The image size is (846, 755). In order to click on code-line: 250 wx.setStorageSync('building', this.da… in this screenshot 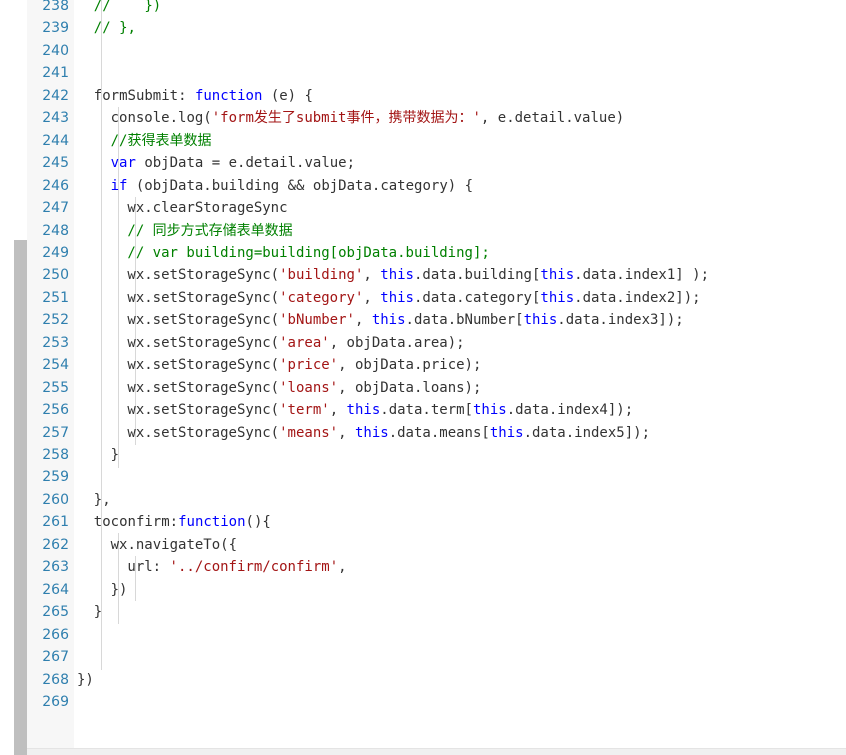, I will do `click(436, 275)`.